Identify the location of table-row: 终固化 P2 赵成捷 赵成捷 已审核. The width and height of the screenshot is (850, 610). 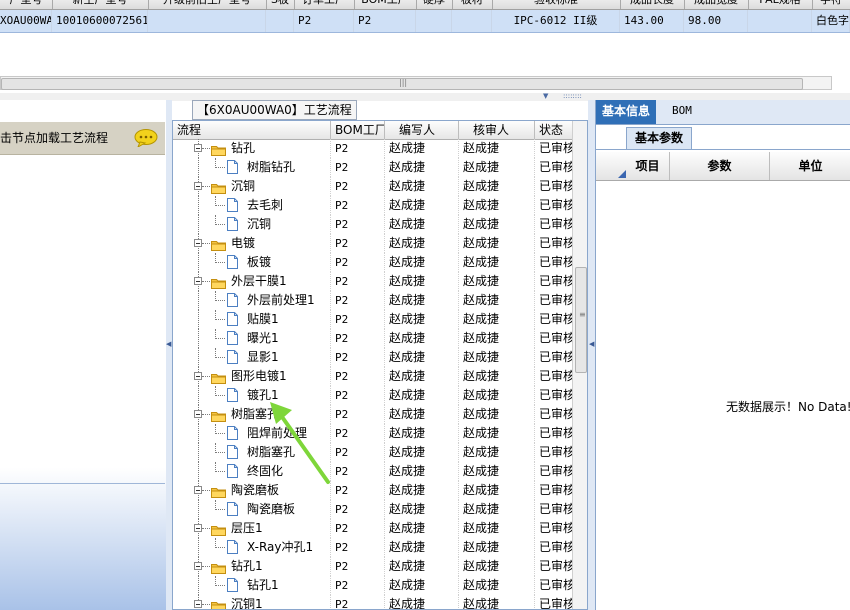
(373, 471).